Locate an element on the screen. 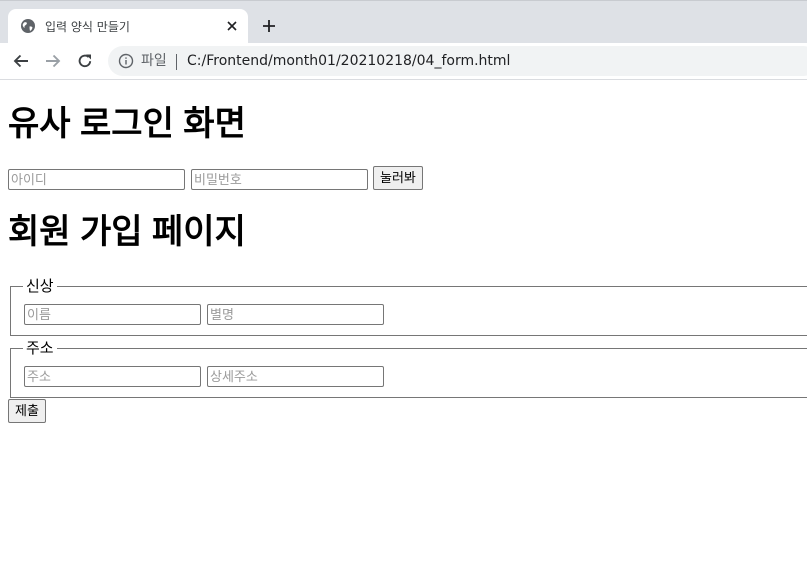 Image resolution: width=807 pixels, height=581 pixels. plus-icon is located at coordinates (269, 26).